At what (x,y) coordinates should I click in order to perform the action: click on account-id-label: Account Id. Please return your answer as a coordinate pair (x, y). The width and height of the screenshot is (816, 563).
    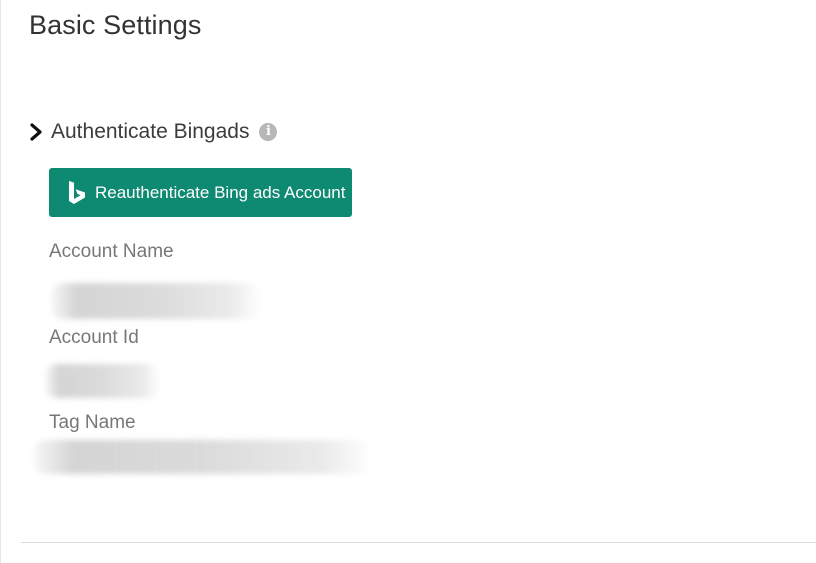
    Looking at the image, I should click on (94, 337).